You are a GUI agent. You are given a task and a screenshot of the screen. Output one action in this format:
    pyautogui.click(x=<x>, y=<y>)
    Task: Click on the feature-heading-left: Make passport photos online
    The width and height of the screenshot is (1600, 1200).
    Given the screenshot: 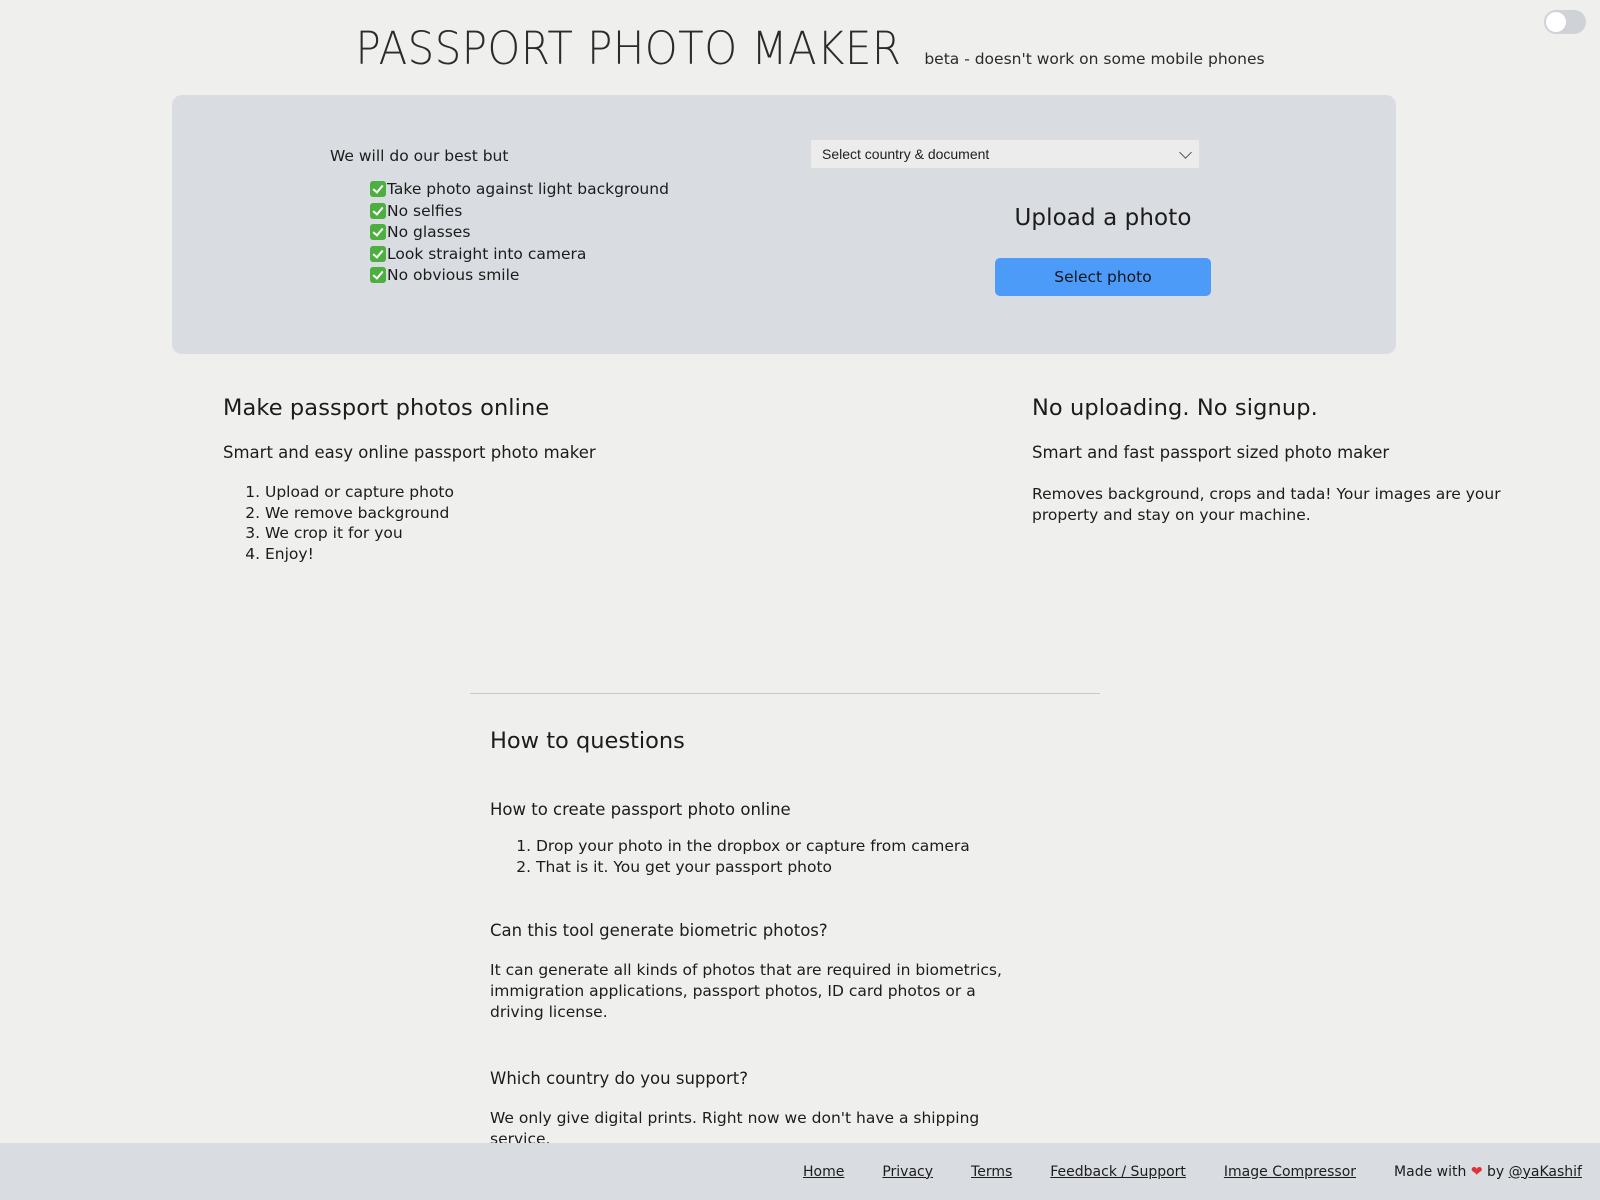 What is the action you would take?
    pyautogui.click(x=386, y=408)
    